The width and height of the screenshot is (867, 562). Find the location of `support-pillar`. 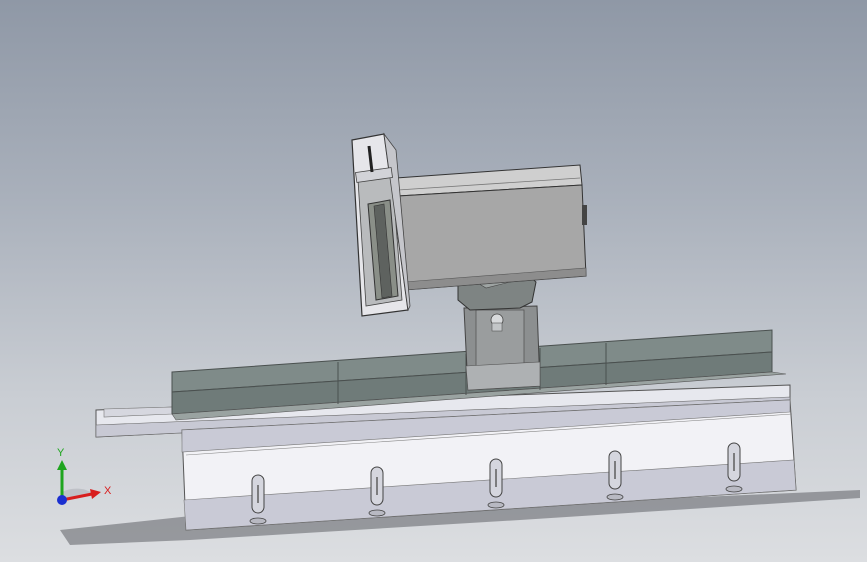

support-pillar is located at coordinates (502, 348).